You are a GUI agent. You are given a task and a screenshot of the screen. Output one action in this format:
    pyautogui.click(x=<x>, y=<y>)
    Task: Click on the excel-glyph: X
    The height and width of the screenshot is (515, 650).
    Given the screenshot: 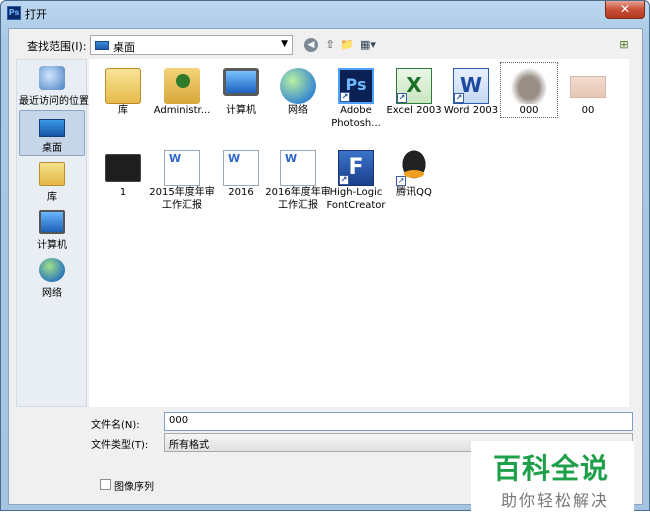 What is the action you would take?
    pyautogui.click(x=414, y=85)
    